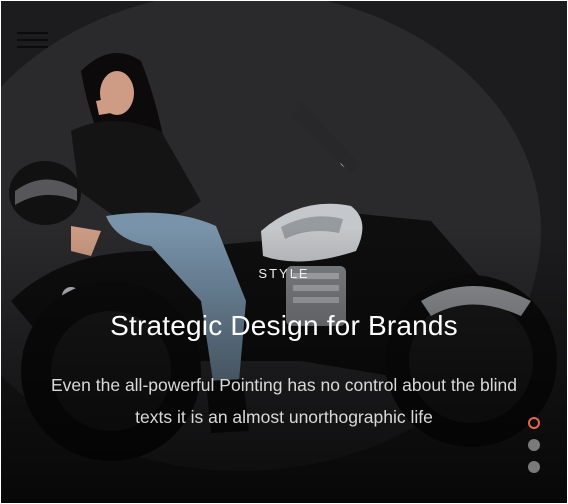  Describe the element at coordinates (284, 273) in the screenshot. I see `slide-eyebrow: STYLE` at that location.